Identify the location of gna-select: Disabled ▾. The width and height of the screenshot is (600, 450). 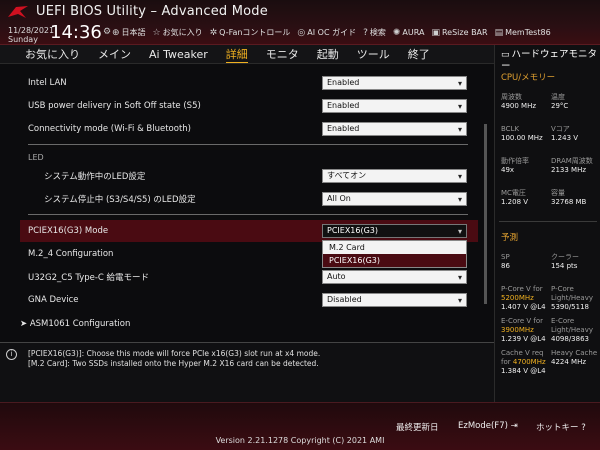
(394, 300).